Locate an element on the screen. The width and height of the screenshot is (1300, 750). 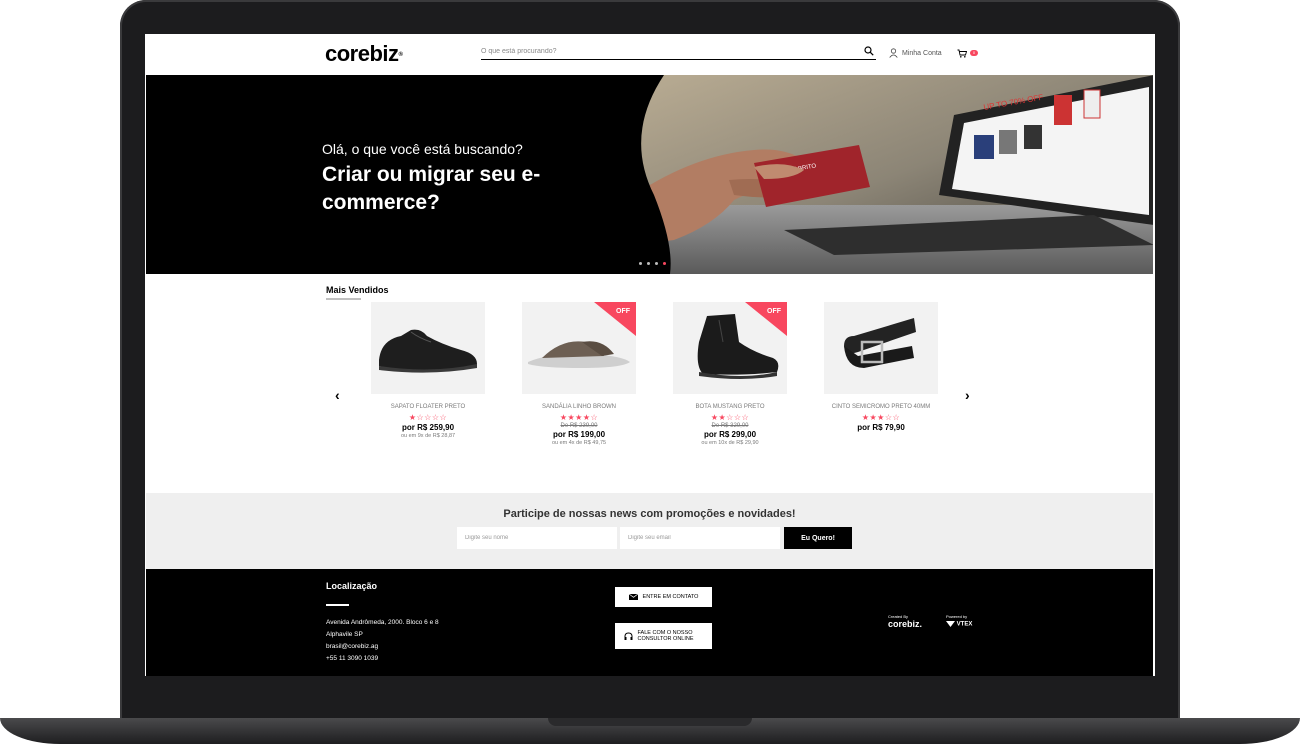
logo-text: corebiz is located at coordinates (362, 53).